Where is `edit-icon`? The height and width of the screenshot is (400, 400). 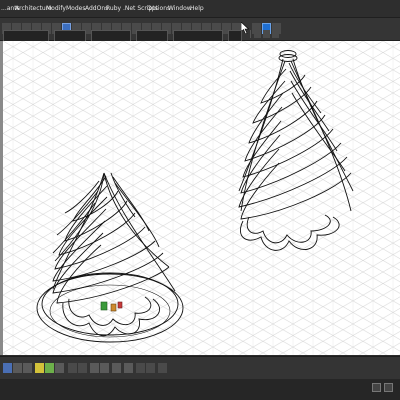
edit-icon is located at coordinates (59, 368).